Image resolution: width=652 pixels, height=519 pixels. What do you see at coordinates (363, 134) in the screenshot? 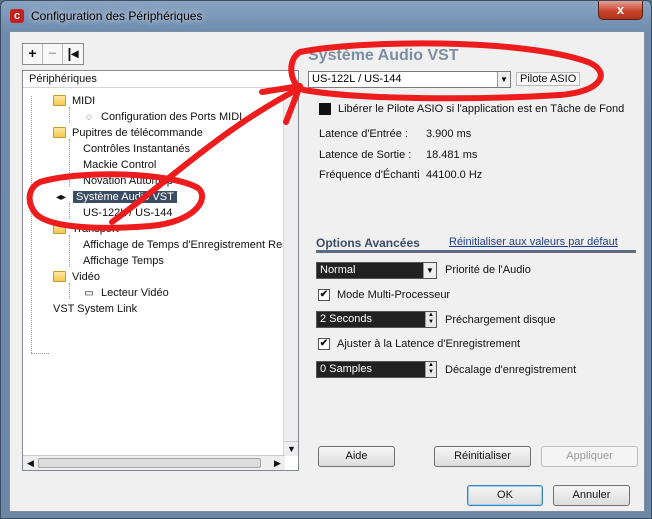
I see `input-latency-label: Latence d'Entrée :` at bounding box center [363, 134].